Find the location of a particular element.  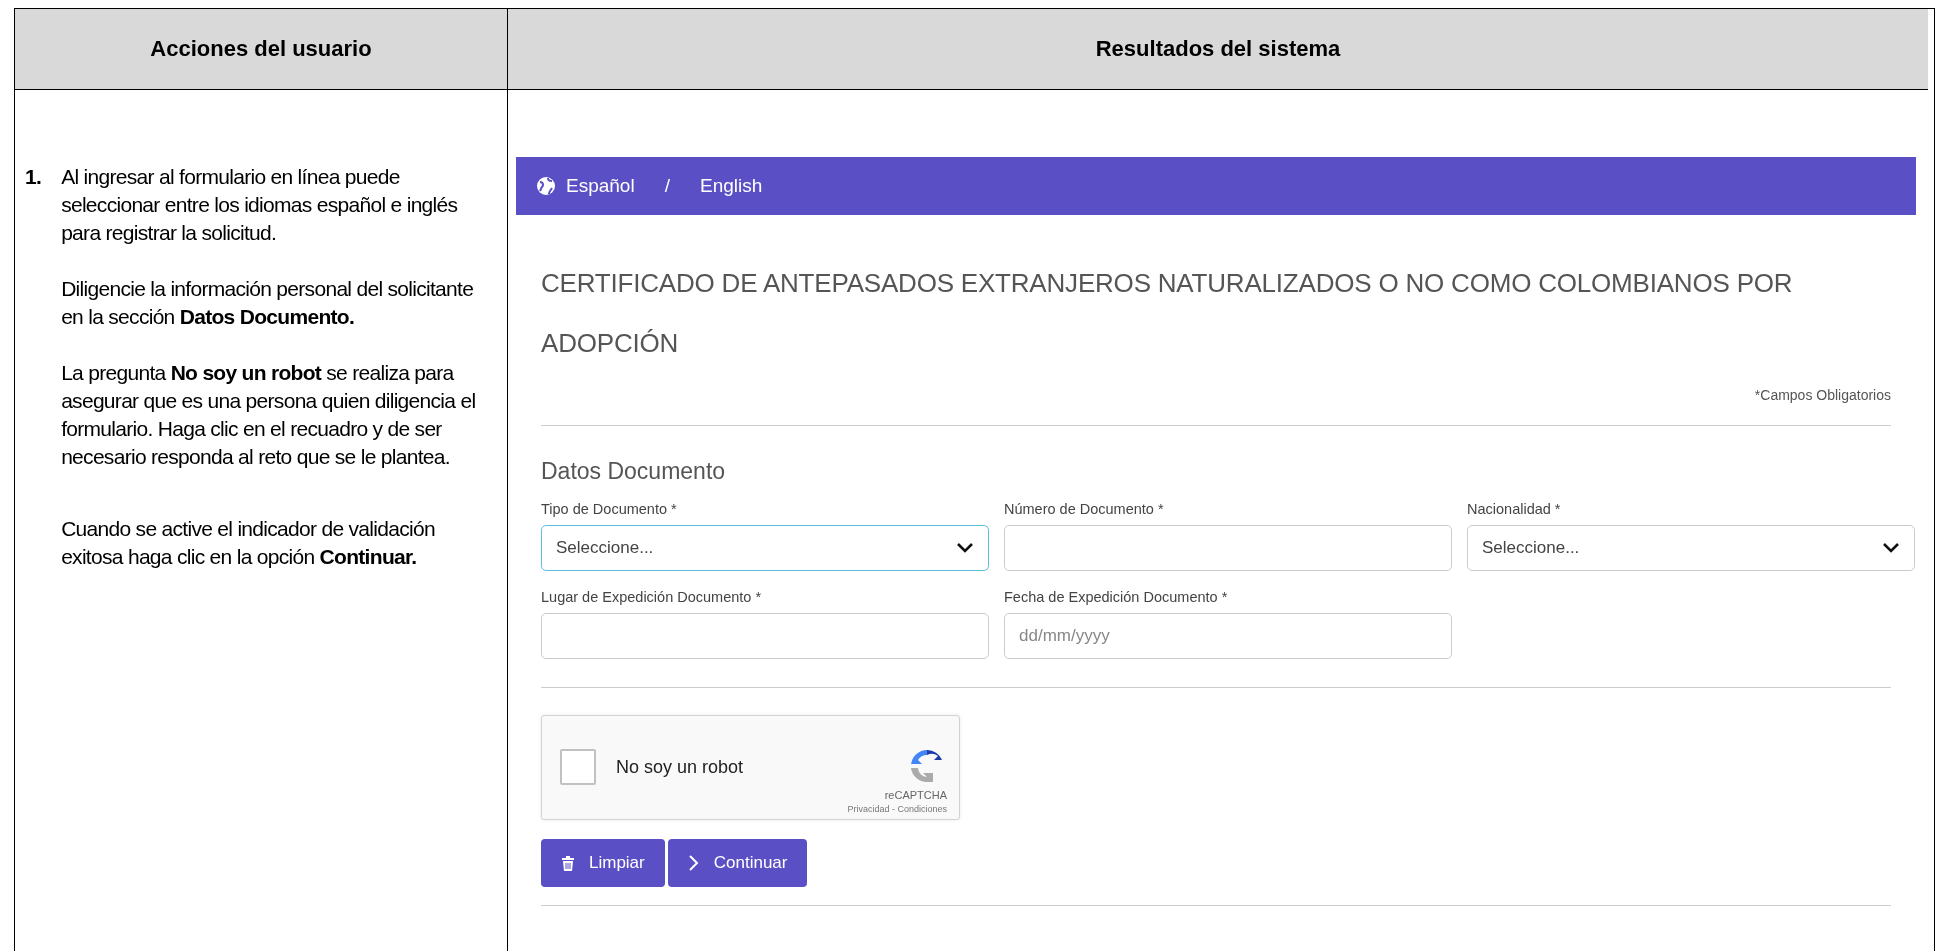

form-title: CERTIFICADO DE ANTEPASADOS EXTRANJEROS NATURALIZADOS O NO COMO COLOMBIANOS POR ADOPCIÓN is located at coordinates (1167, 313).